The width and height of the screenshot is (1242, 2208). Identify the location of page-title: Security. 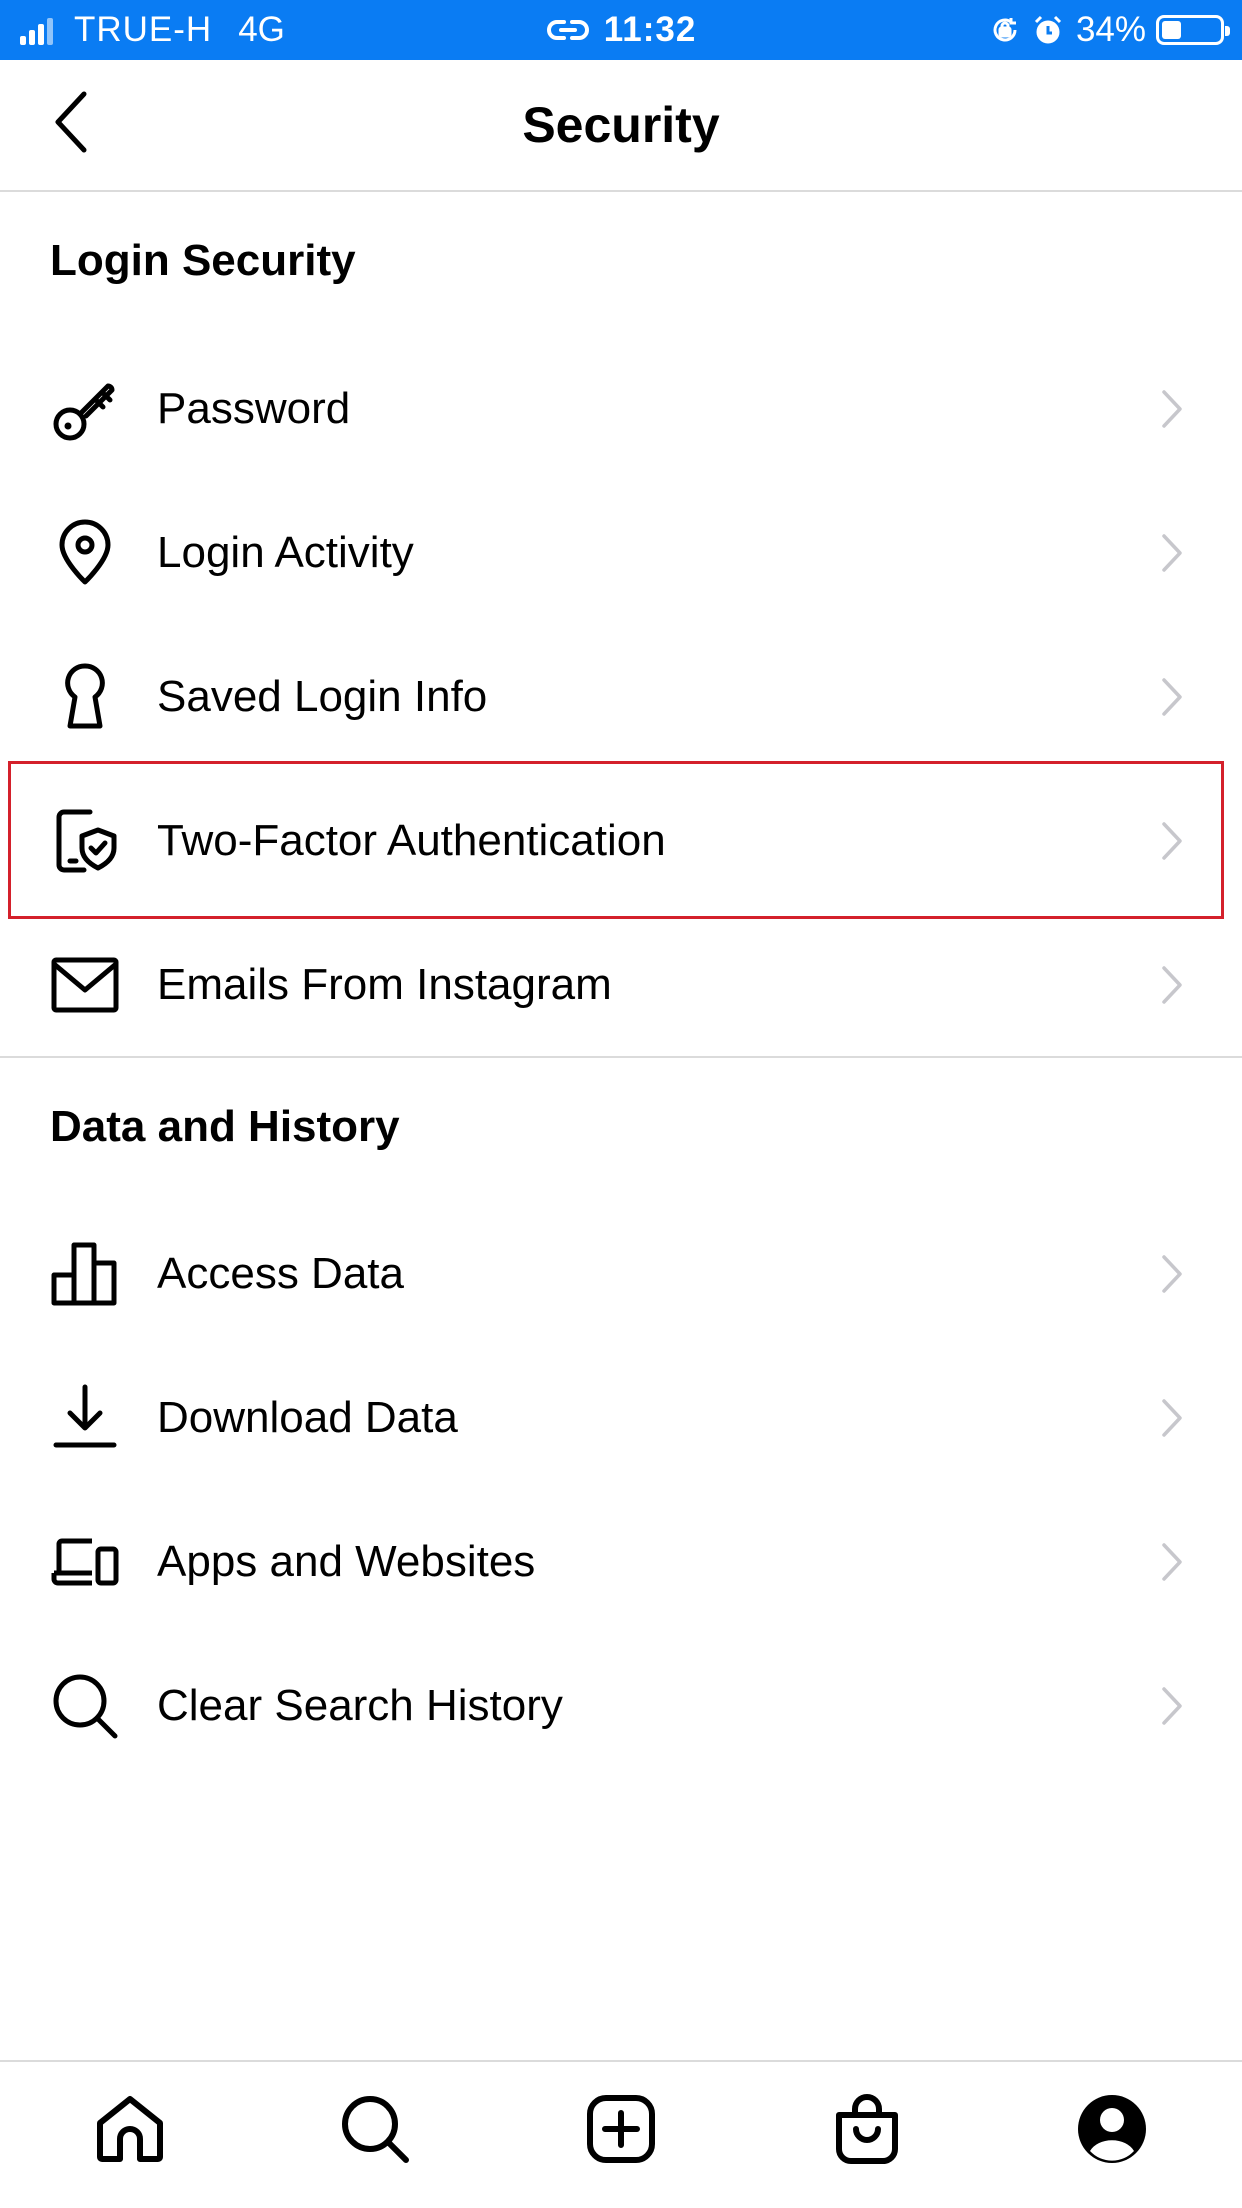
(621, 125).